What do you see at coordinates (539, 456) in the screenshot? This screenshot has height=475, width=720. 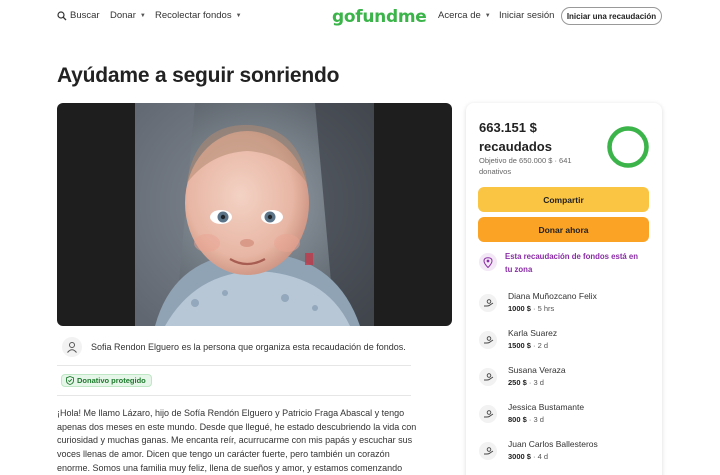 I see `donor-time: · 4 d` at bounding box center [539, 456].